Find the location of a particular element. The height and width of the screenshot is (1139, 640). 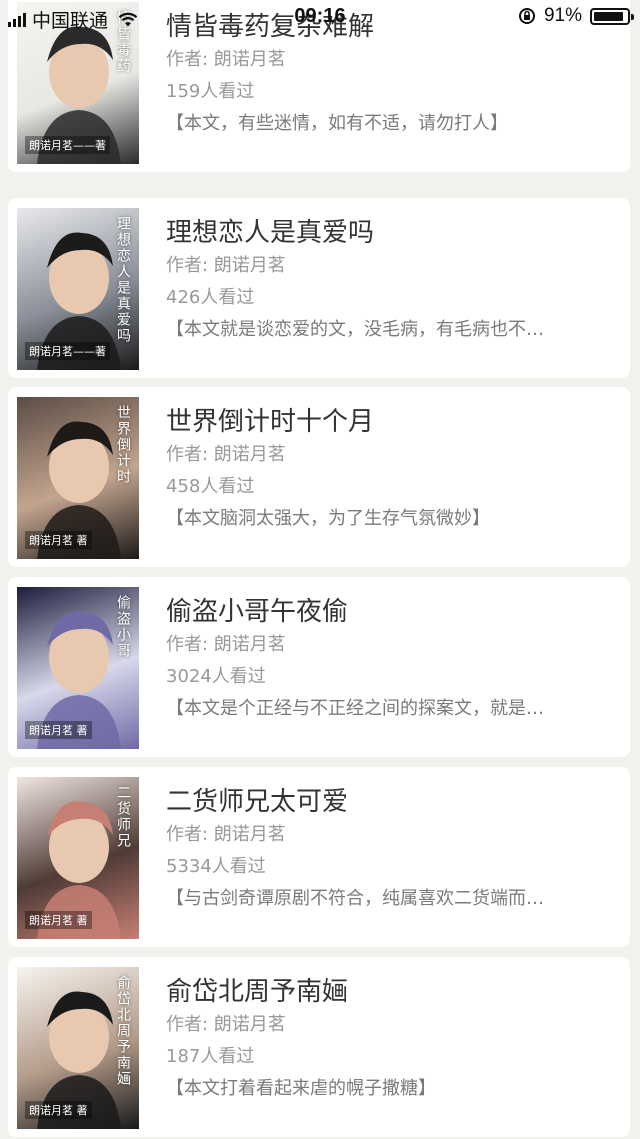

cover-title-text: 理想恋人是真爱吗 is located at coordinates (123, 280).